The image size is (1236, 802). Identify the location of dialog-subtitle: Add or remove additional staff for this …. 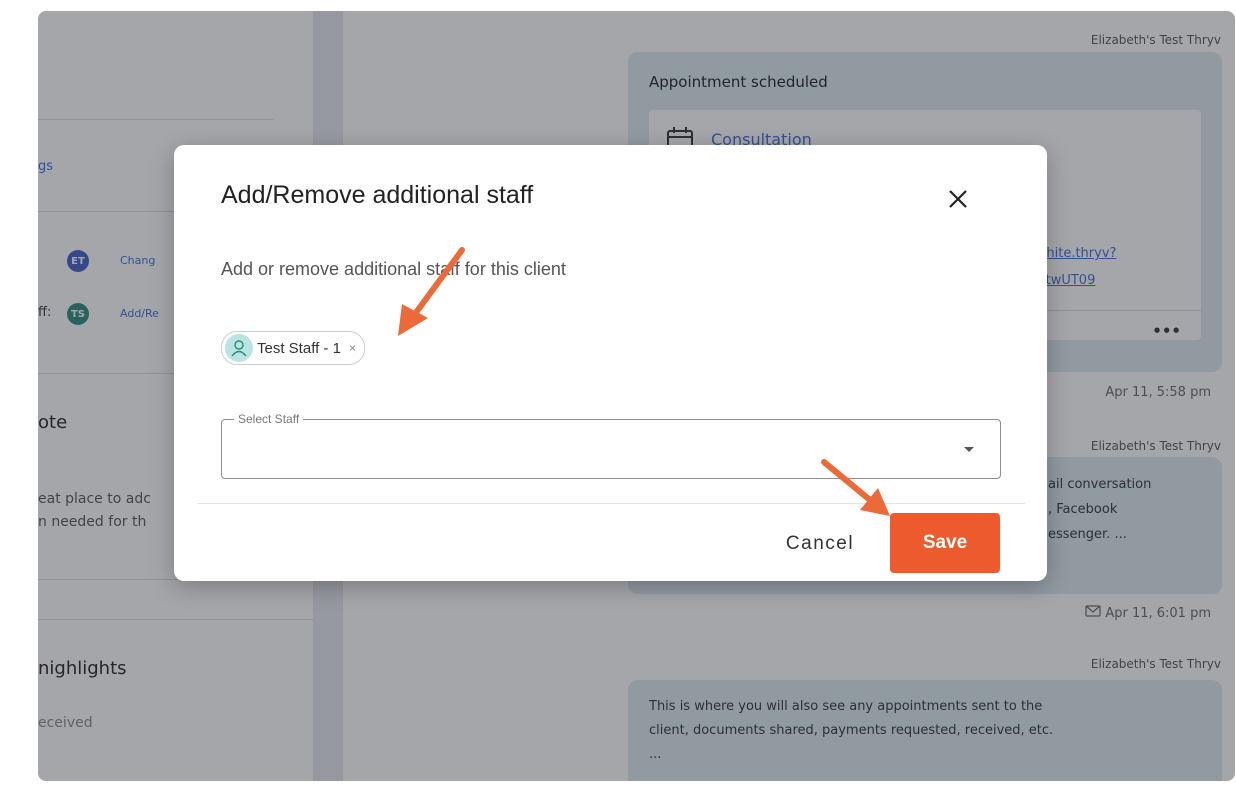
(393, 269).